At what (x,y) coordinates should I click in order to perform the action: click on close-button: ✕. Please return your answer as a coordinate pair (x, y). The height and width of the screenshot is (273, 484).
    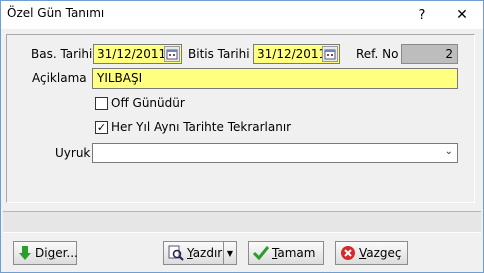
    Looking at the image, I should click on (462, 15).